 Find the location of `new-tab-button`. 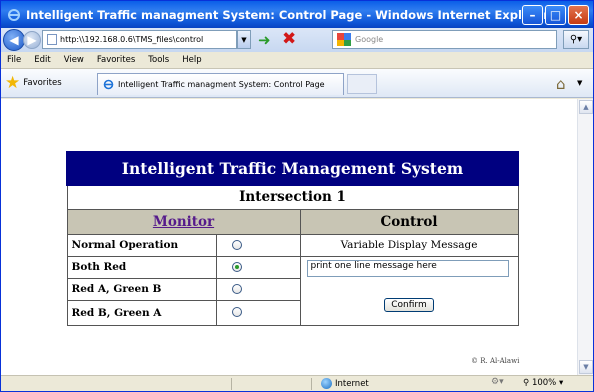

new-tab-button is located at coordinates (362, 84).